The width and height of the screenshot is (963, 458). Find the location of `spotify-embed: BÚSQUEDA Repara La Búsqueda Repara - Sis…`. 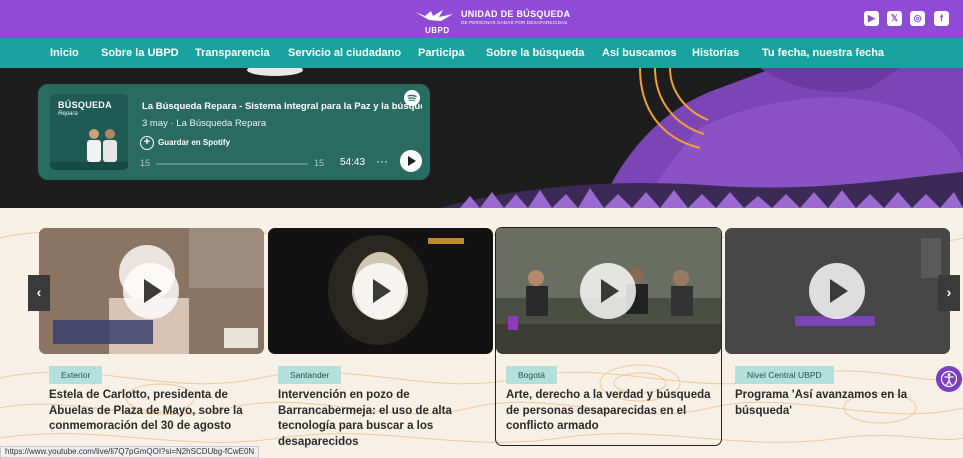

spotify-embed: BÚSQUEDA Repara La Búsqueda Repara - Sis… is located at coordinates (234, 132).